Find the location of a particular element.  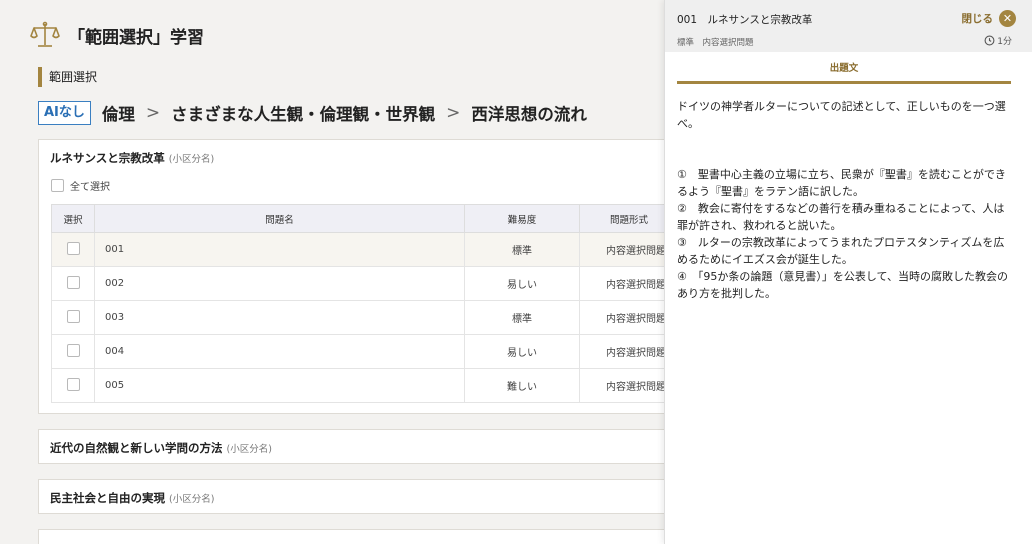

section-title: ルネサンスと宗教改革 (小区分名) is located at coordinates (132, 158).